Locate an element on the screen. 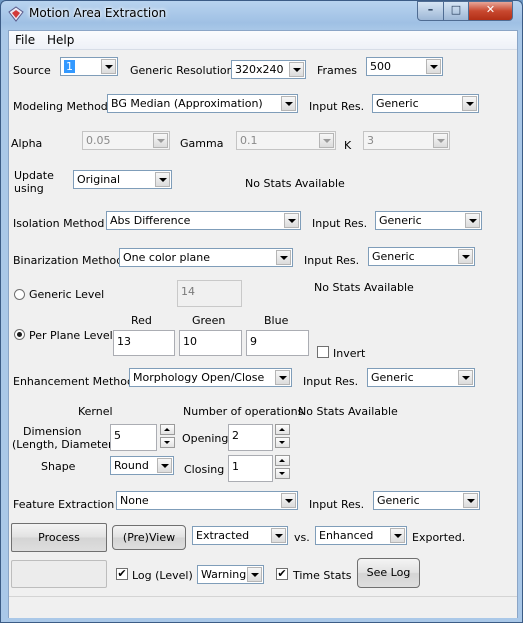 This screenshot has width=523, height=623. feature-input-res-combo: Generic is located at coordinates (426, 500).